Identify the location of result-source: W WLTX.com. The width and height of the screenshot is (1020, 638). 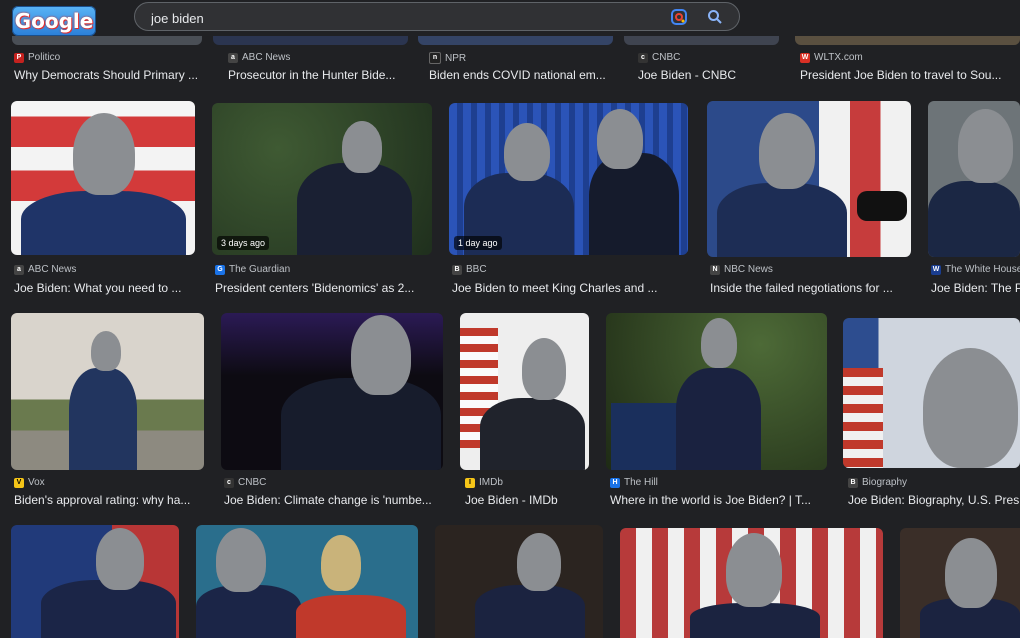
(831, 57).